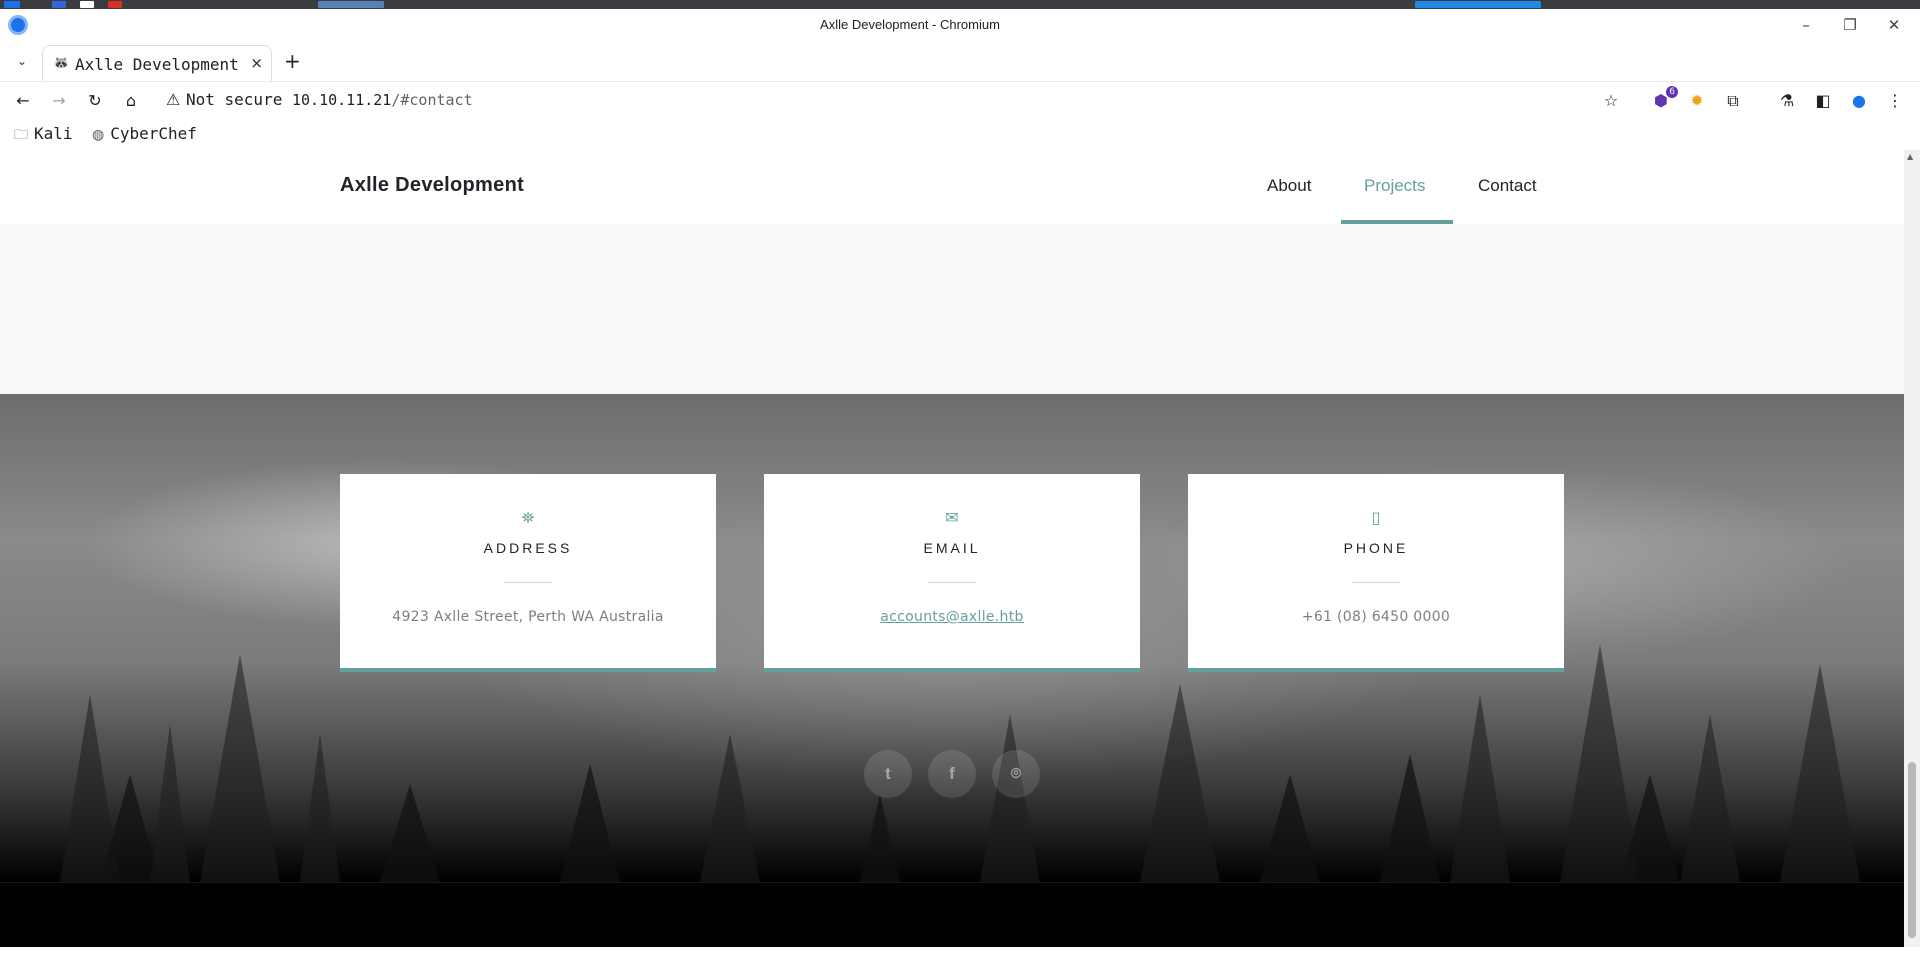 This screenshot has height=956, width=1920. I want to click on twitter-icon: t, so click(888, 774).